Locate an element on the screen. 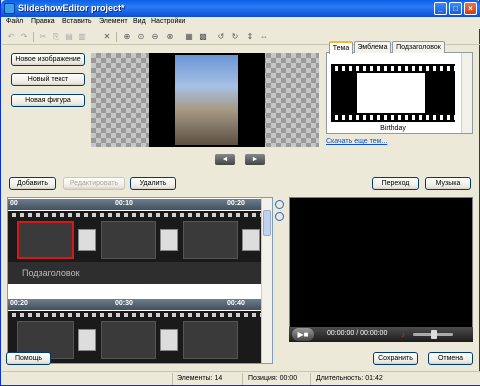 This screenshot has width=480, height=386. zoom-in-icon is located at coordinates (279, 204).